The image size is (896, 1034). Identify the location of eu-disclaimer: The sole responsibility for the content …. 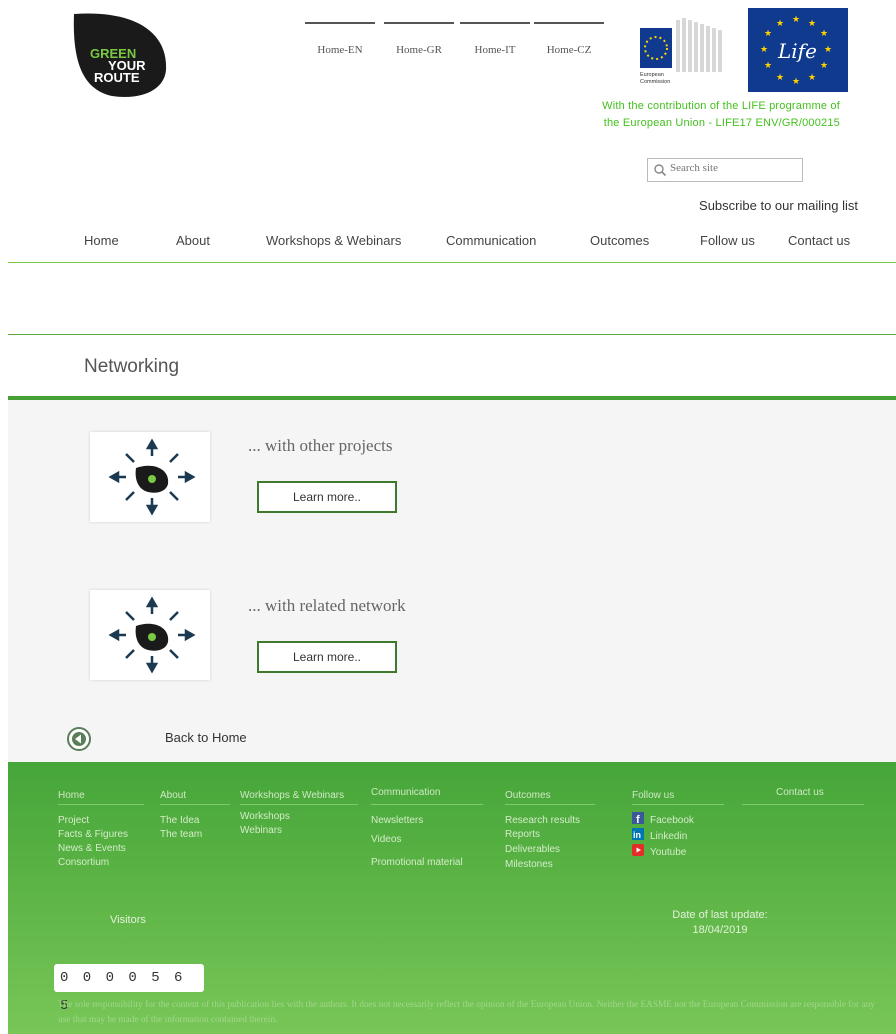
(466, 1012).